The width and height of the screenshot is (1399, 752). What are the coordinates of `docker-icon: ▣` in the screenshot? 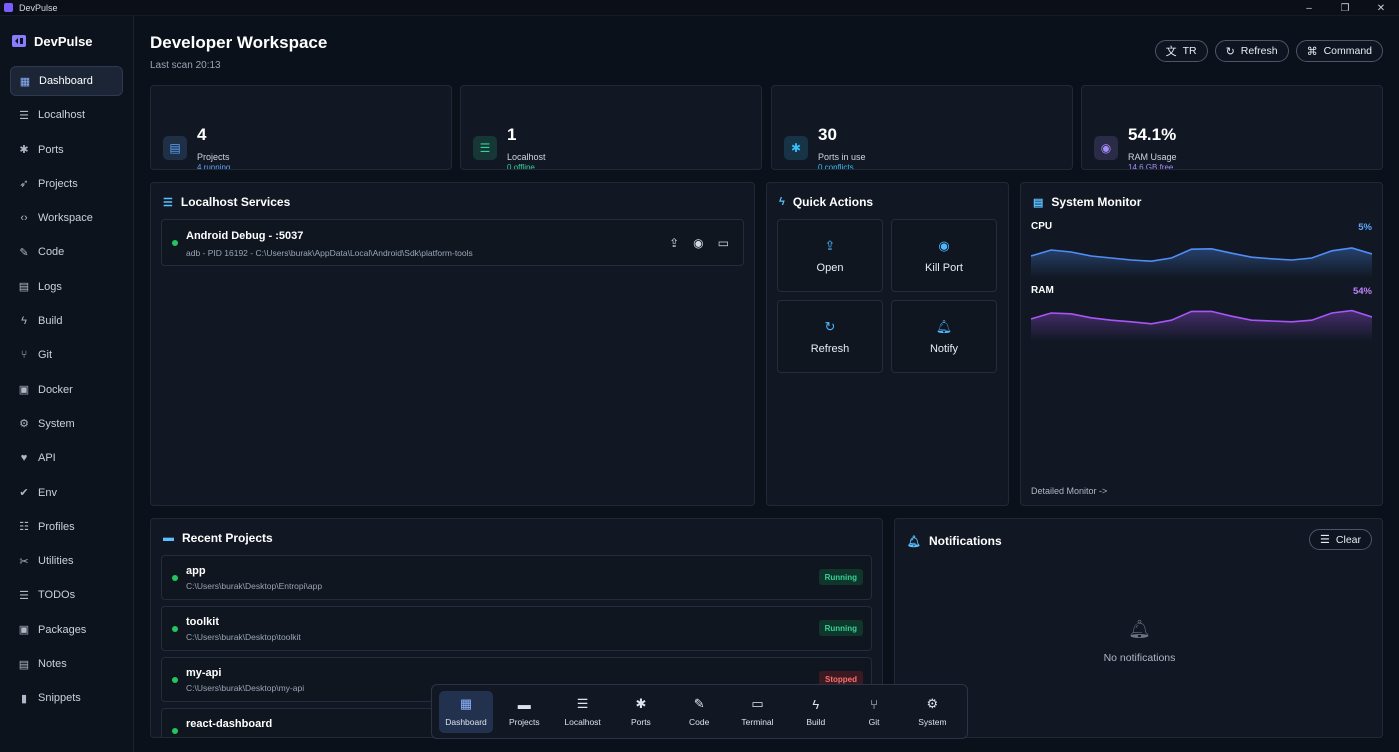 It's located at (24, 390).